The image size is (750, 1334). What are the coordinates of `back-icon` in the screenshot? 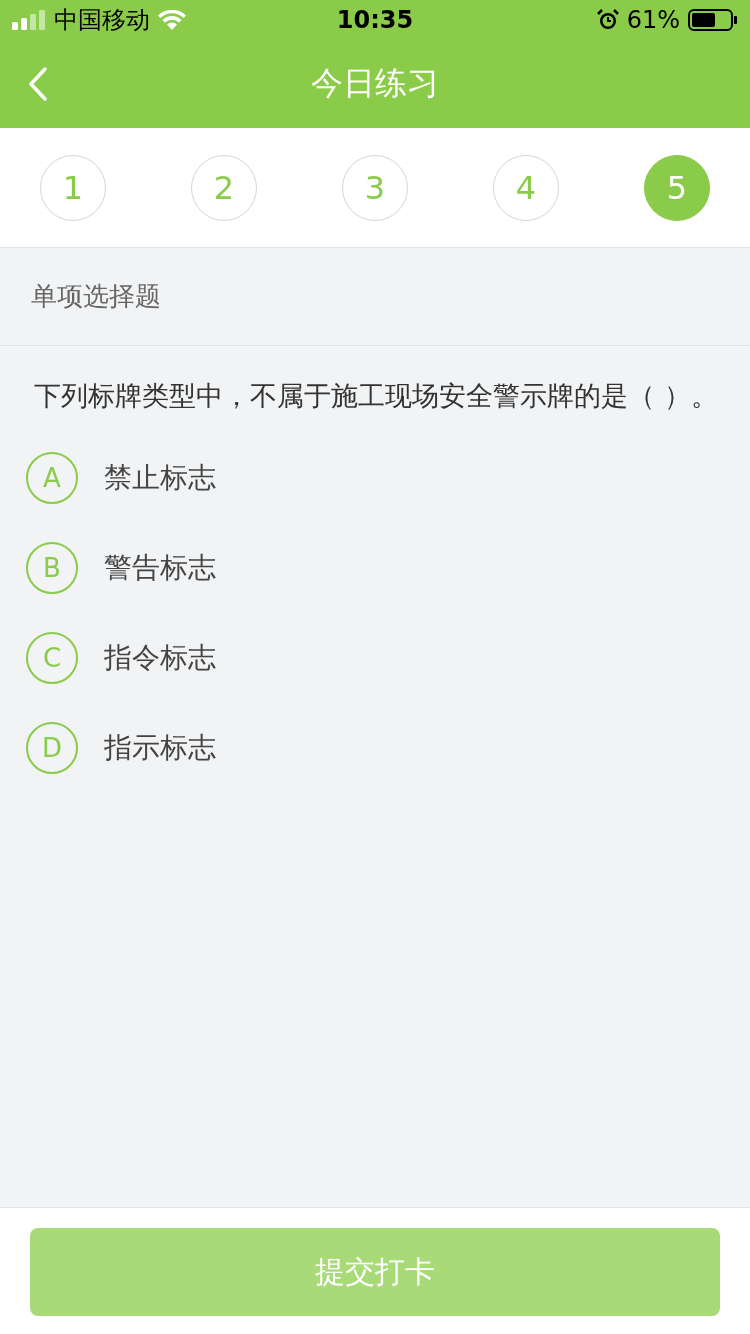 It's located at (38, 84).